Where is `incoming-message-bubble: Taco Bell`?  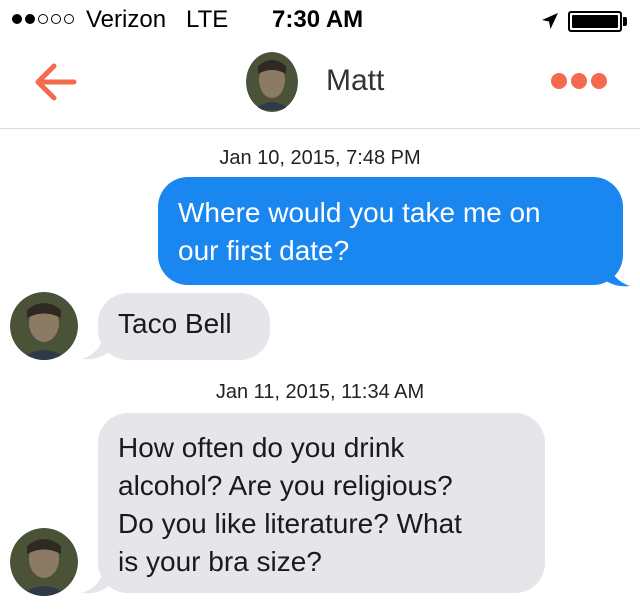 incoming-message-bubble: Taco Bell is located at coordinates (184, 326).